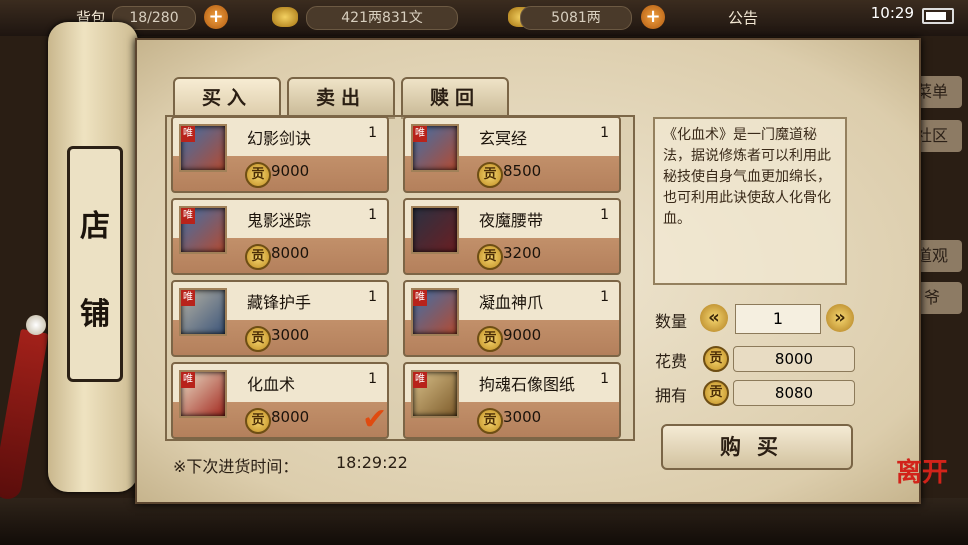 The image size is (968, 545). Describe the element at coordinates (892, 13) in the screenshot. I see `clock: 10:29` at that location.